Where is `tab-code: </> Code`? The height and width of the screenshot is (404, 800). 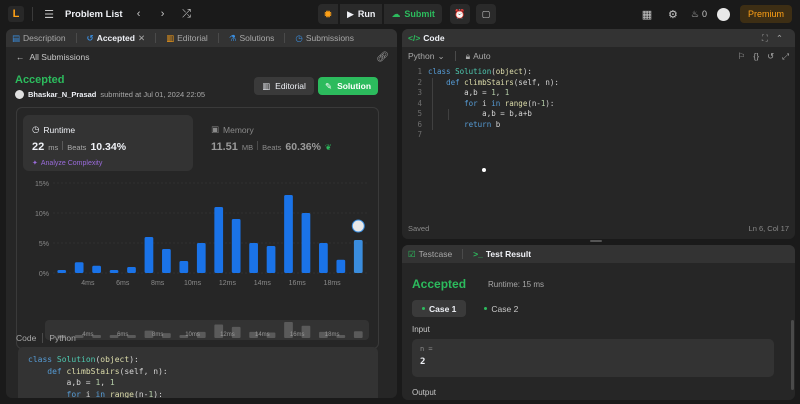 tab-code: </> Code is located at coordinates (426, 38).